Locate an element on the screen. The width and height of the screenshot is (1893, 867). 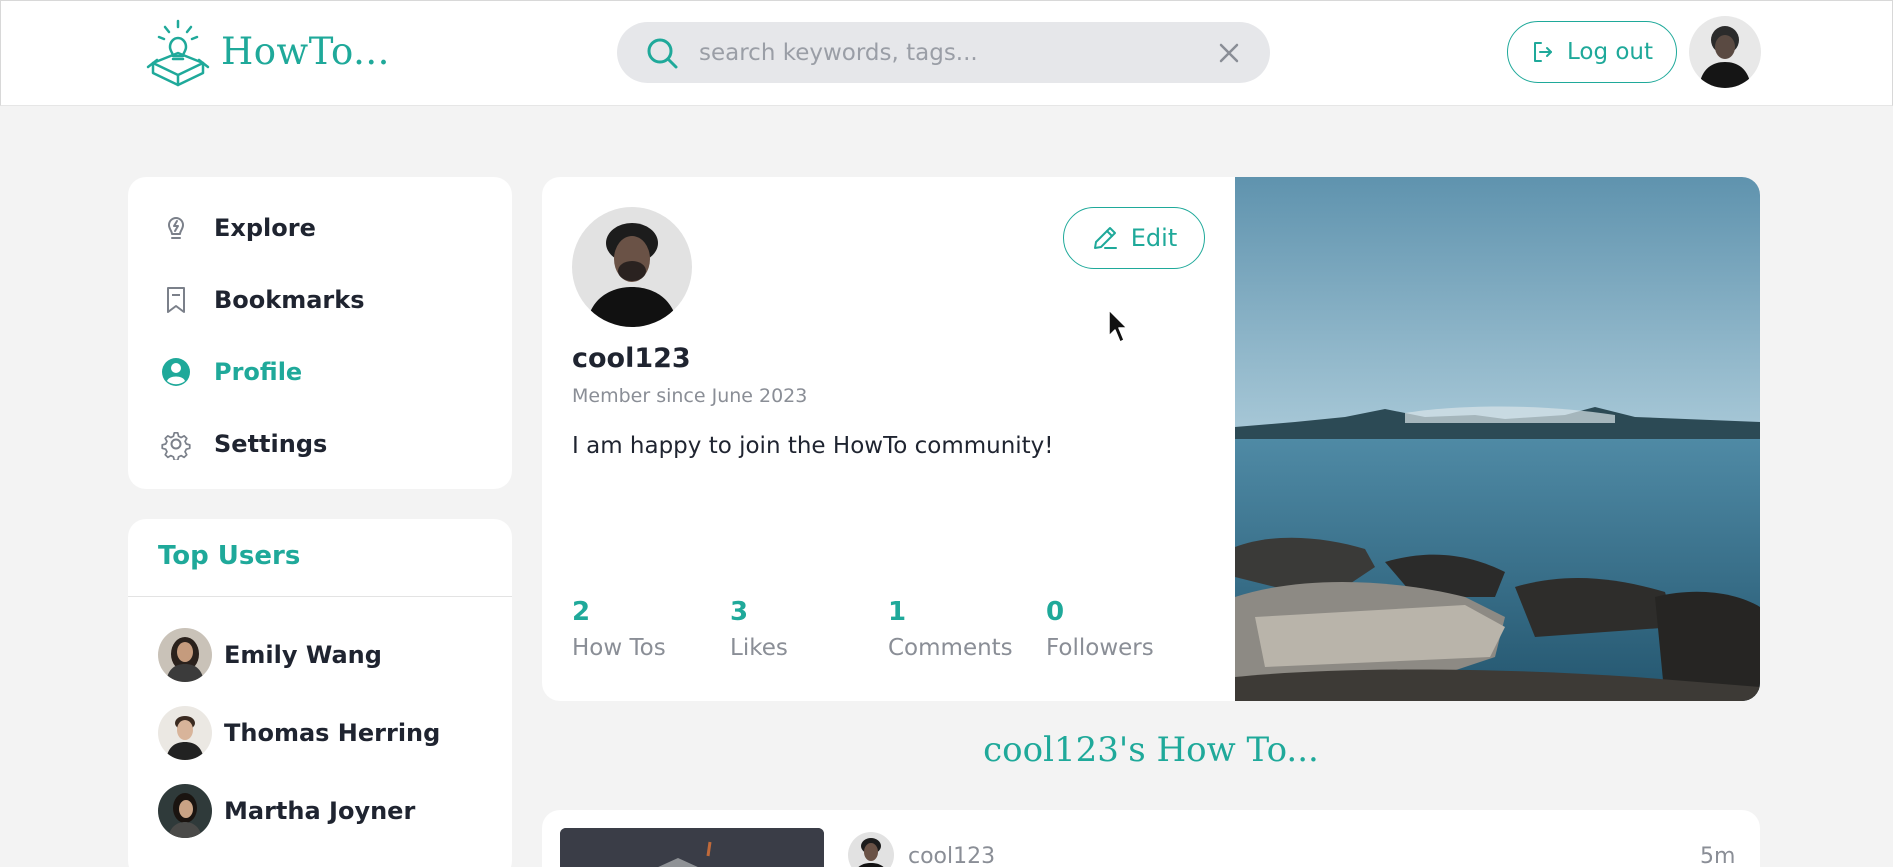
search-bar is located at coordinates (943, 52).